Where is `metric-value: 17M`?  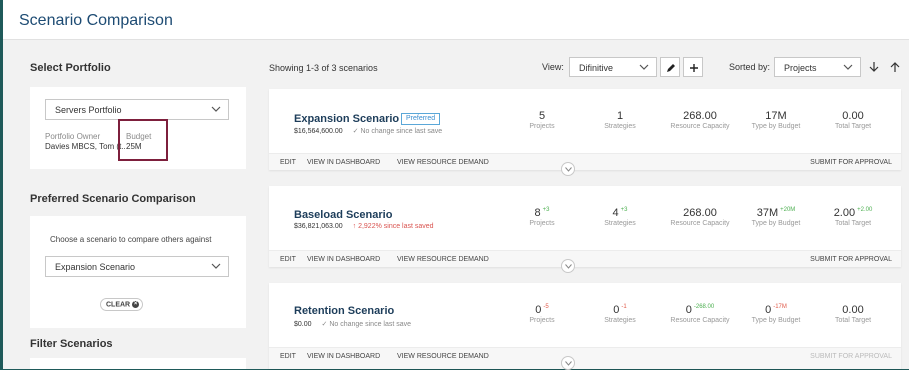
metric-value: 17M is located at coordinates (776, 116).